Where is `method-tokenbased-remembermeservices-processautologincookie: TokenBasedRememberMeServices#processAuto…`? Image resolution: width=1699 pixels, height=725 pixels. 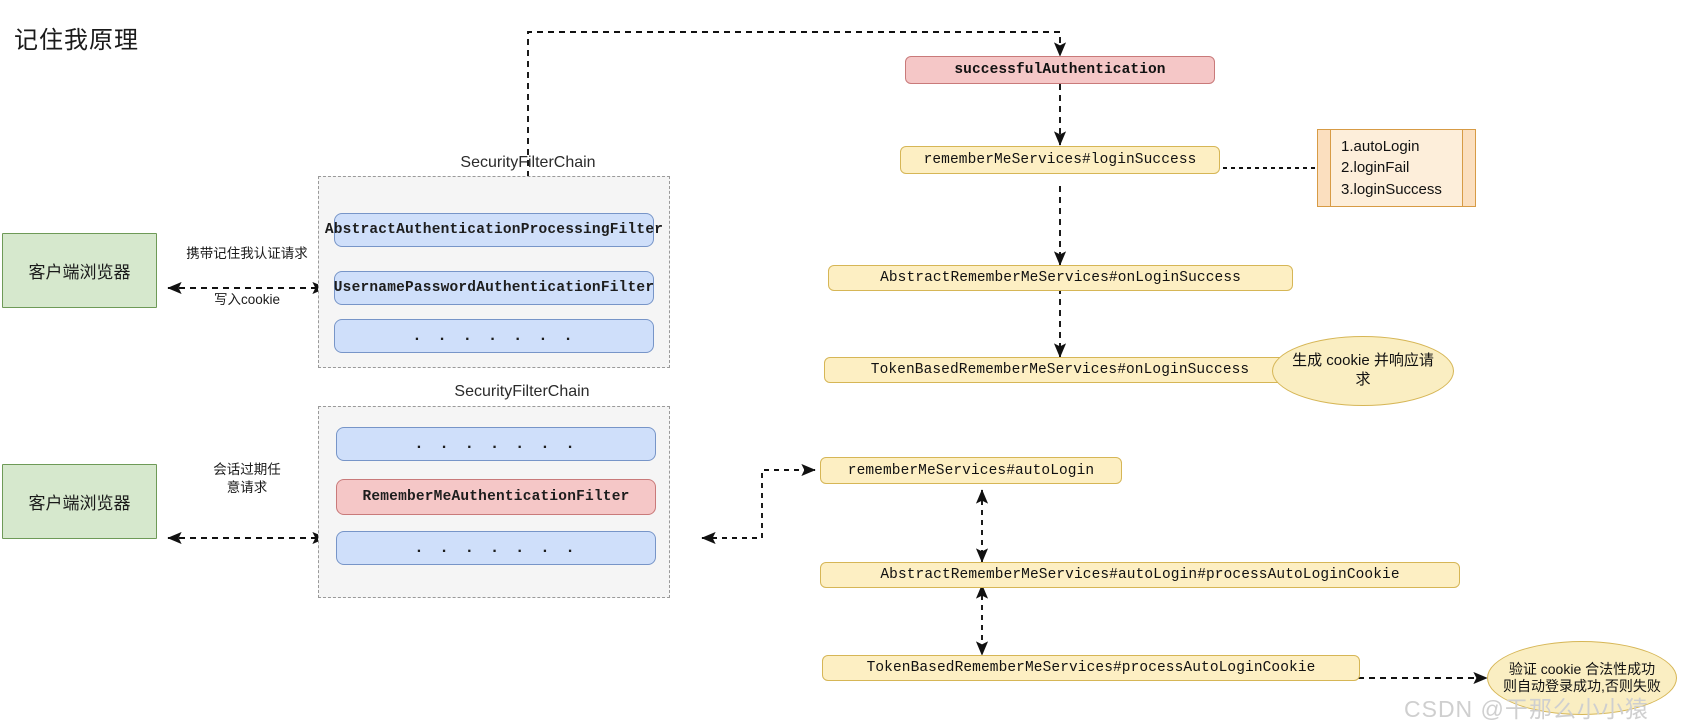 method-tokenbased-remembermeservices-processautologincookie: TokenBasedRememberMeServices#processAuto… is located at coordinates (1091, 668).